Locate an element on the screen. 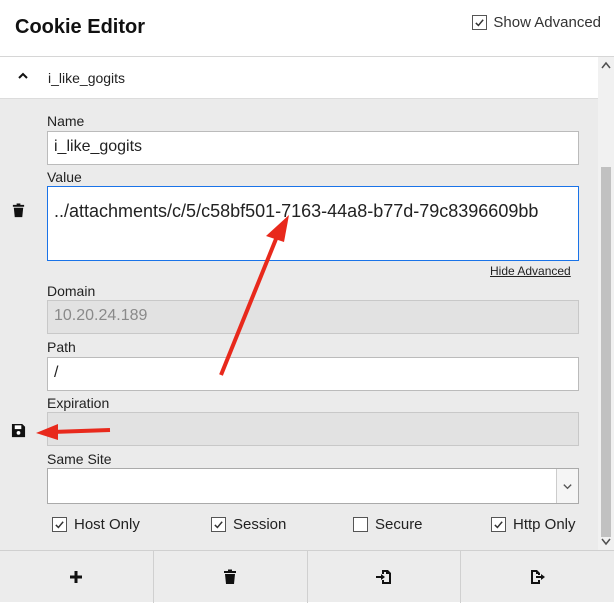 This screenshot has width=614, height=603. same-site-label: Same Site is located at coordinates (79, 459).